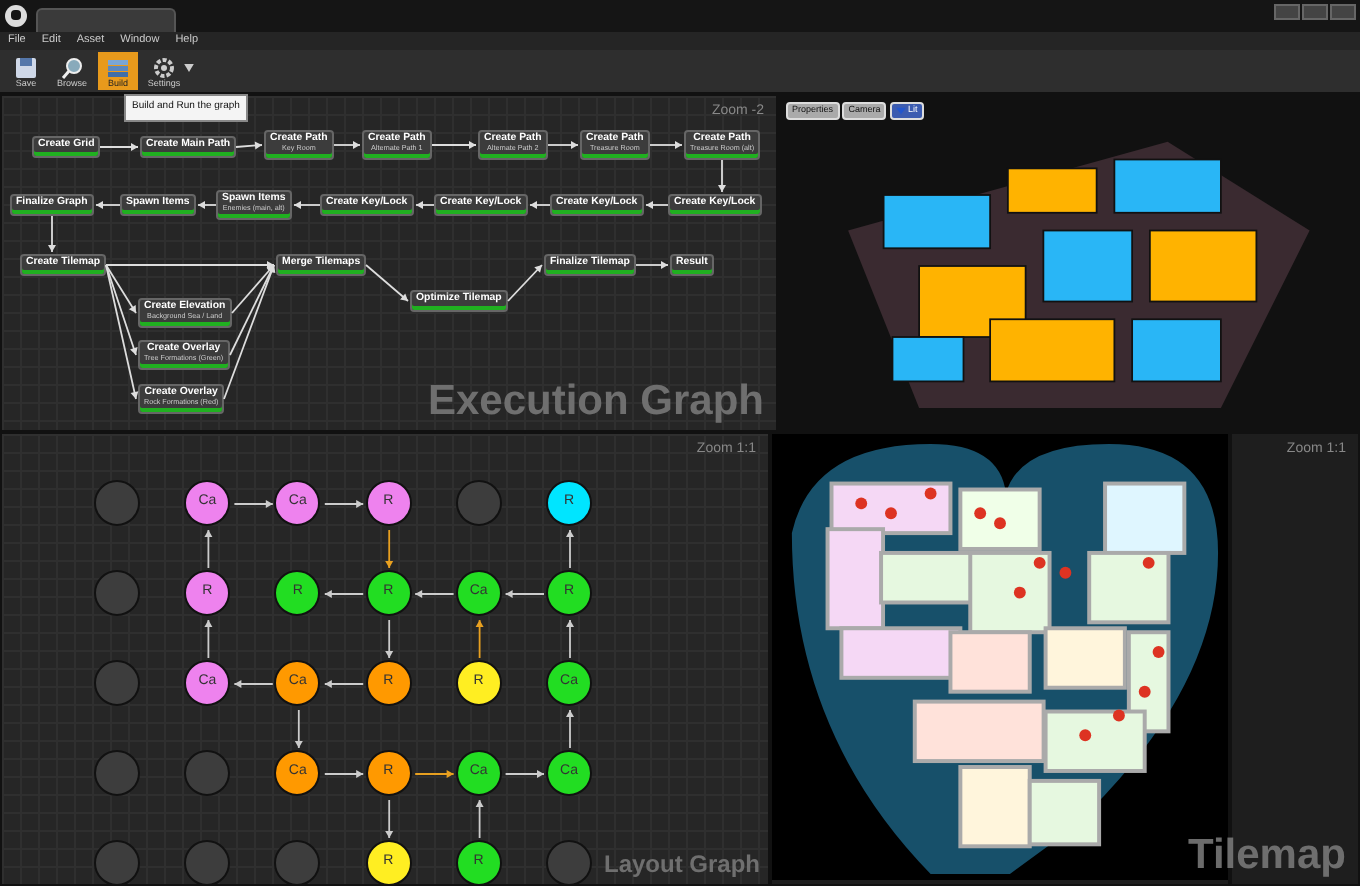  I want to click on document-tab, so click(106, 20).